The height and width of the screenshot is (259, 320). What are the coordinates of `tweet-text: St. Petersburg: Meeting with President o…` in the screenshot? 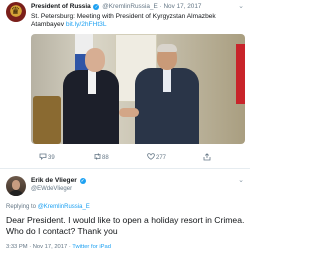 It's located at (138, 21).